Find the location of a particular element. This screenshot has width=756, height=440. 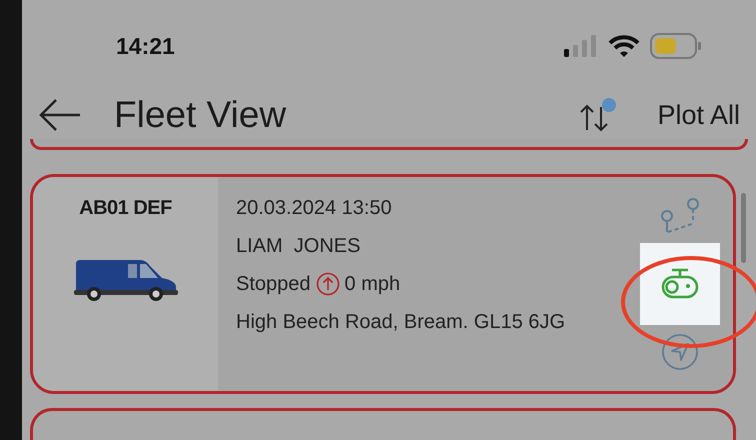

wifi-icon is located at coordinates (624, 46).